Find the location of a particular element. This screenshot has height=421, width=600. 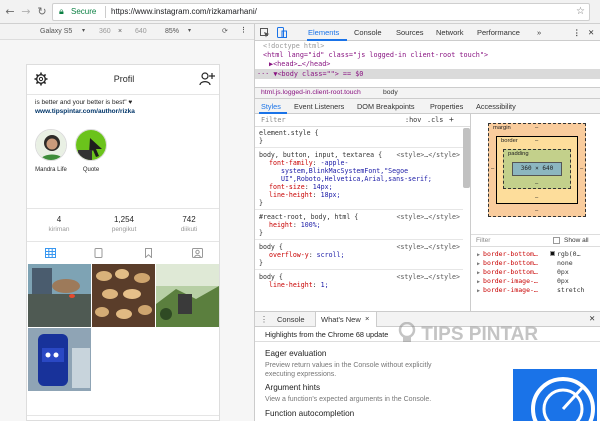

css-value: UI",Roboto,Helvetica,Arial,sans-serif; is located at coordinates (356, 179).